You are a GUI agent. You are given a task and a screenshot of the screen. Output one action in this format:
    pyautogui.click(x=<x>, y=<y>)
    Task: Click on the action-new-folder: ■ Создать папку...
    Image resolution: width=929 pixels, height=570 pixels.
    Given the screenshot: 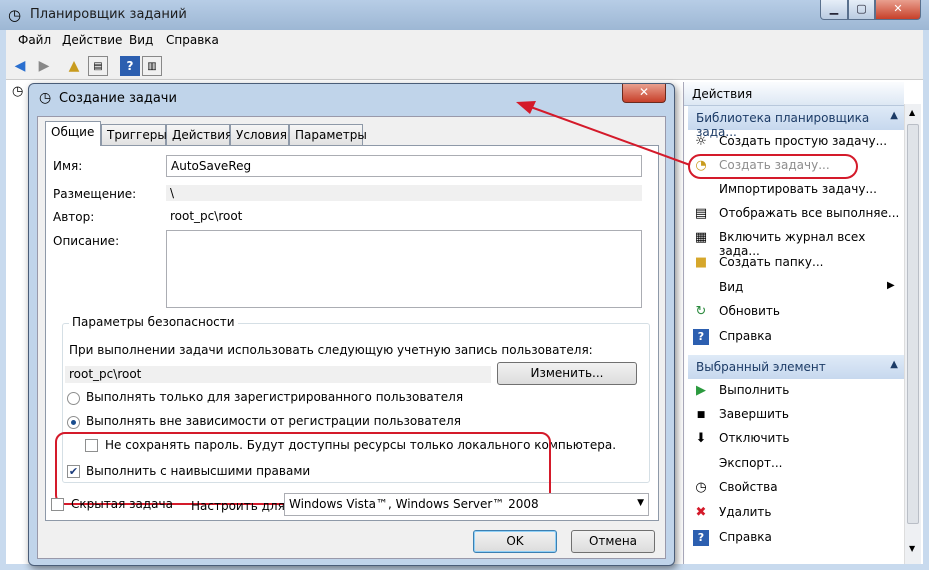 What is the action you would take?
    pyautogui.click(x=794, y=263)
    